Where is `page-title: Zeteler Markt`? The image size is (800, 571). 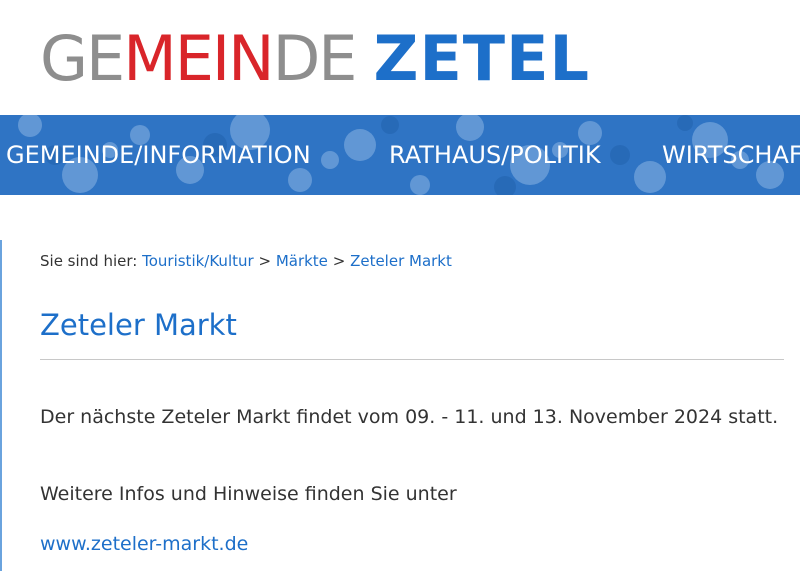 page-title: Zeteler Markt is located at coordinates (138, 325).